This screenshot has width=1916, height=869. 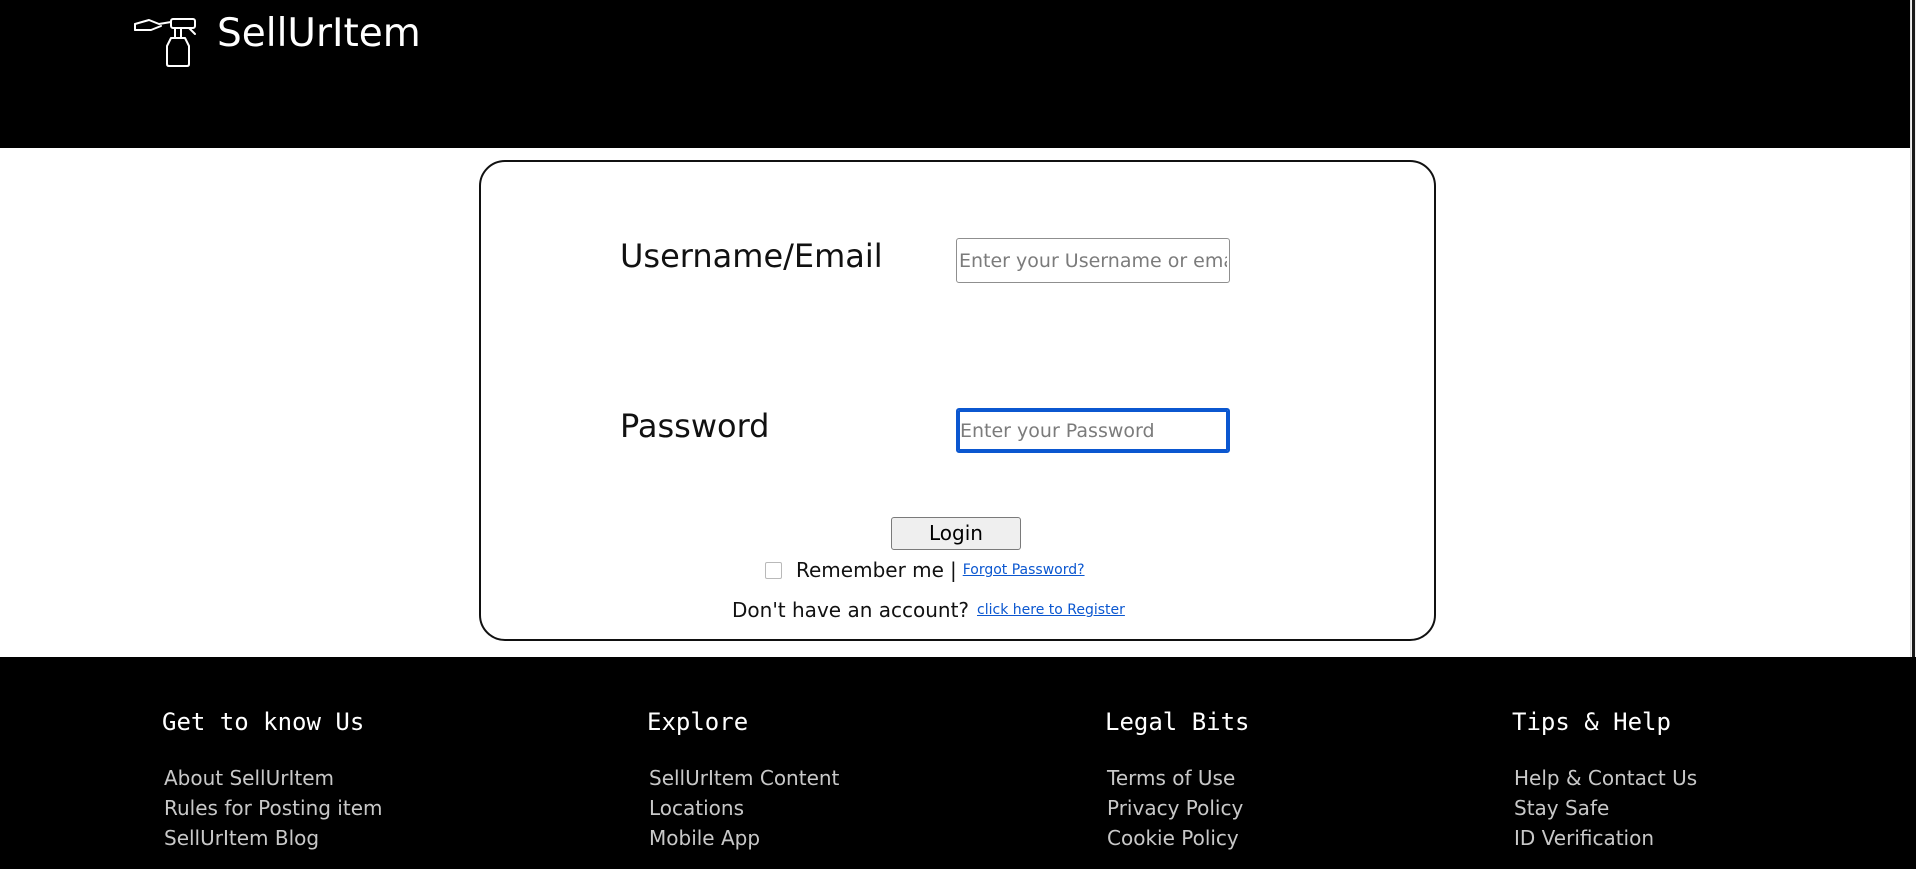 What do you see at coordinates (744, 808) in the screenshot?
I see `footer-link-locations: Locations` at bounding box center [744, 808].